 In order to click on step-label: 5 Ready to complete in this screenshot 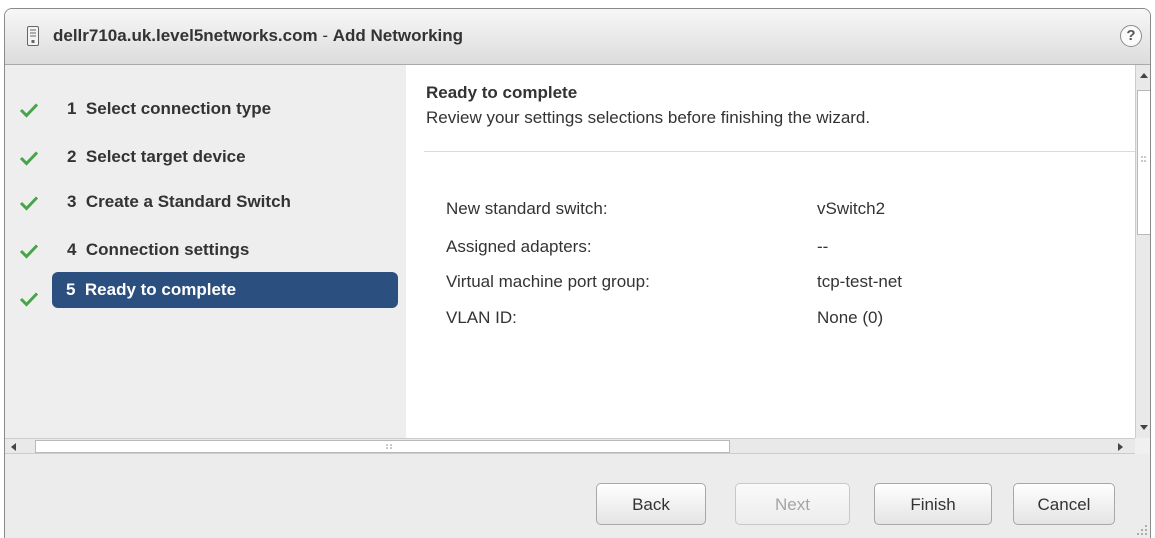, I will do `click(225, 290)`.